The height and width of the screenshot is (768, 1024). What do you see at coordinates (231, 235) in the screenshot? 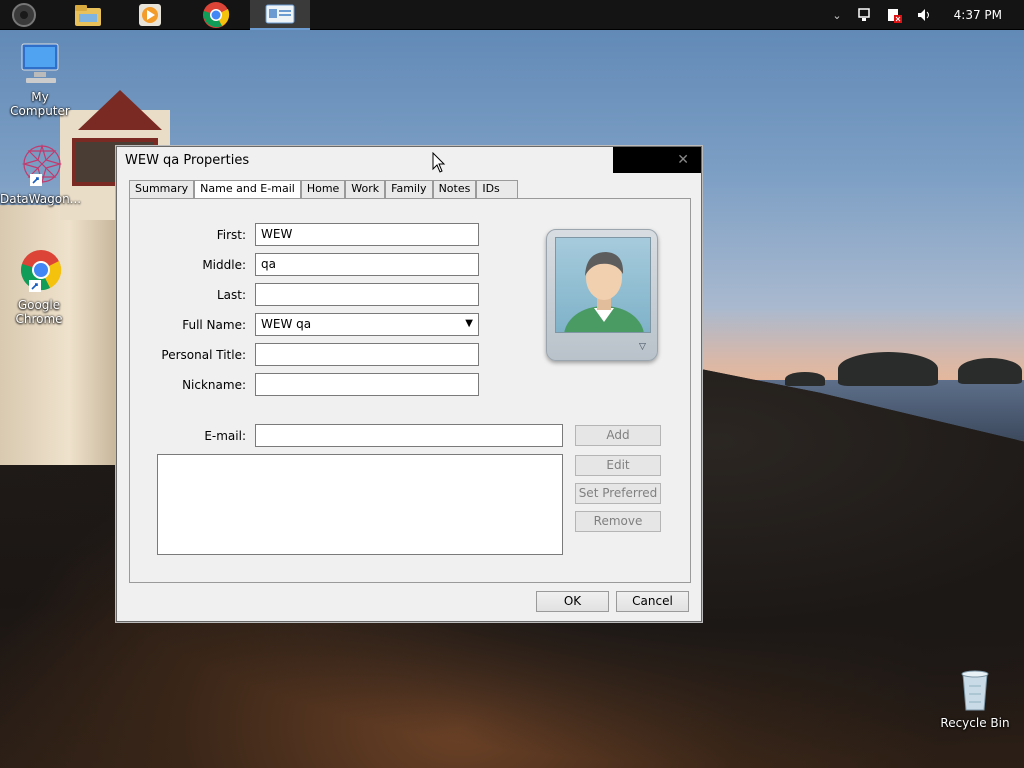
I see `first-label: First:` at bounding box center [231, 235].